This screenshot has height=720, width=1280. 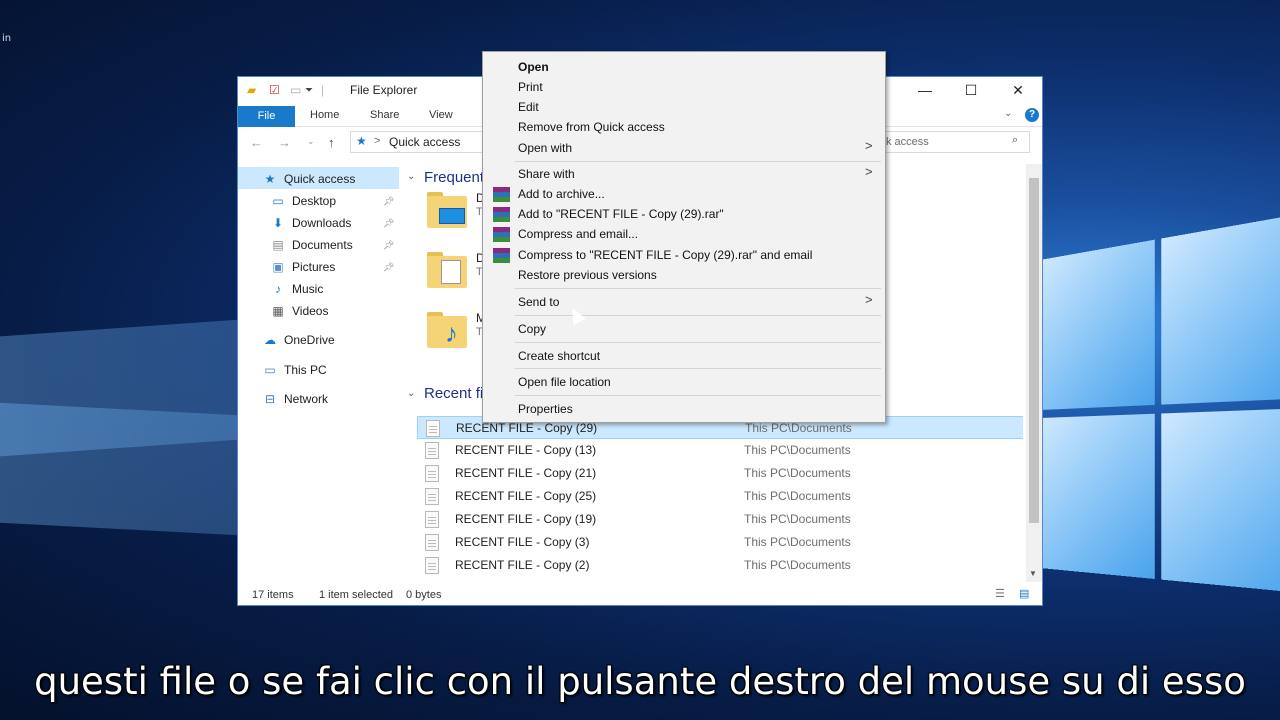 I want to click on table-row: RECENT FILE - Copy (25) This PC\Documents, so click(x=720, y=496).